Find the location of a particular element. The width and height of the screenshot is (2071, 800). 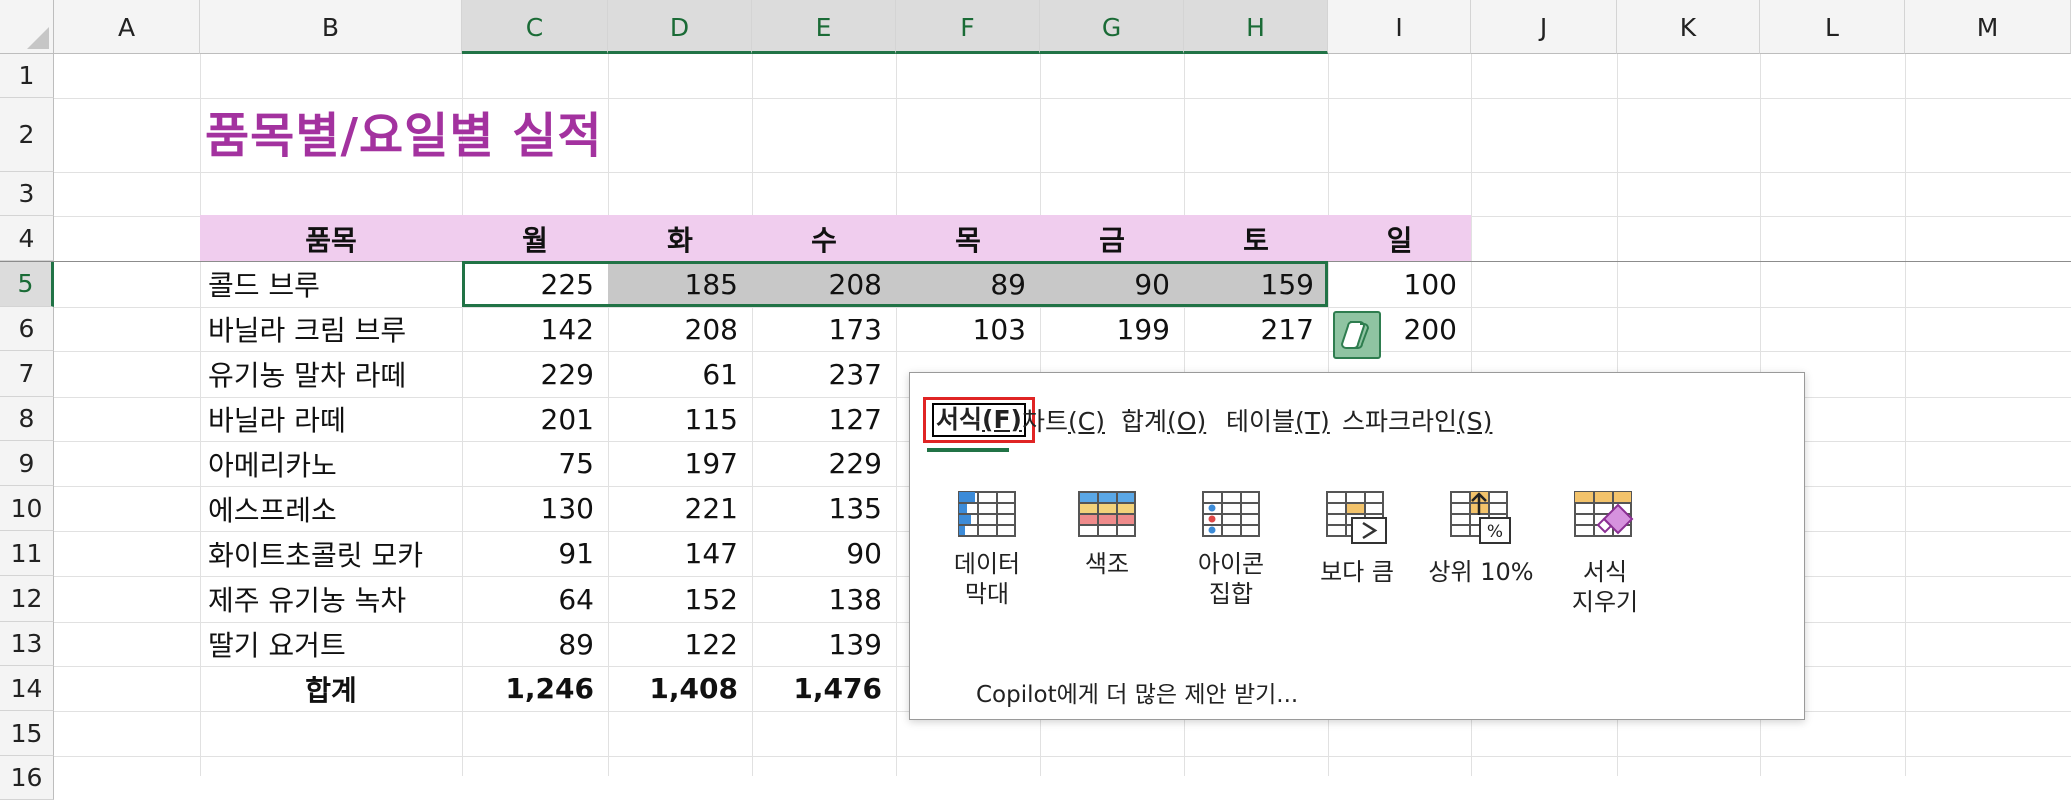

table-header-cell: 목 is located at coordinates (968, 238).